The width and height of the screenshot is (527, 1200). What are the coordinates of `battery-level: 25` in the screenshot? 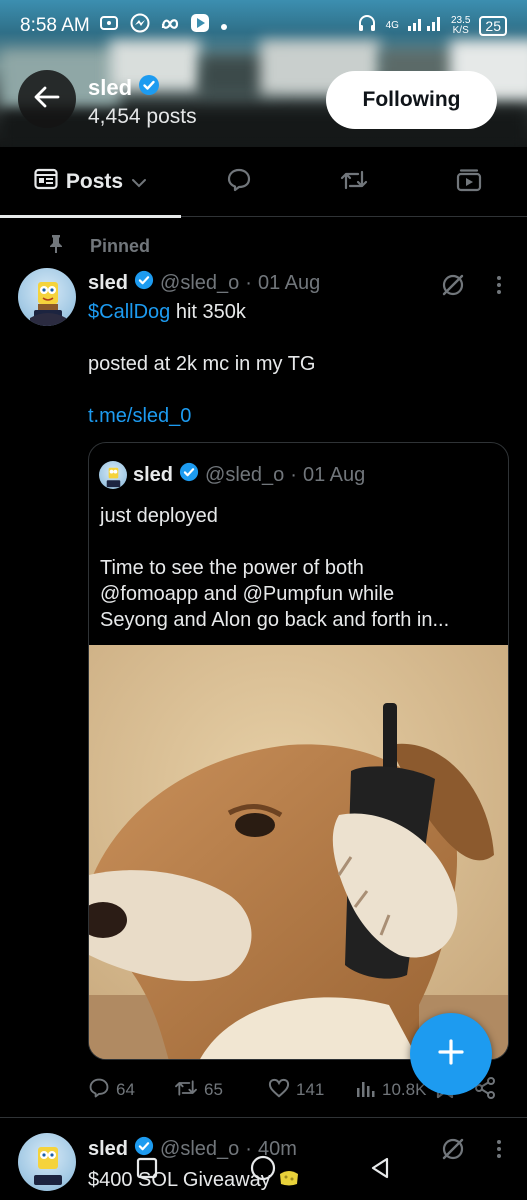 It's located at (493, 26).